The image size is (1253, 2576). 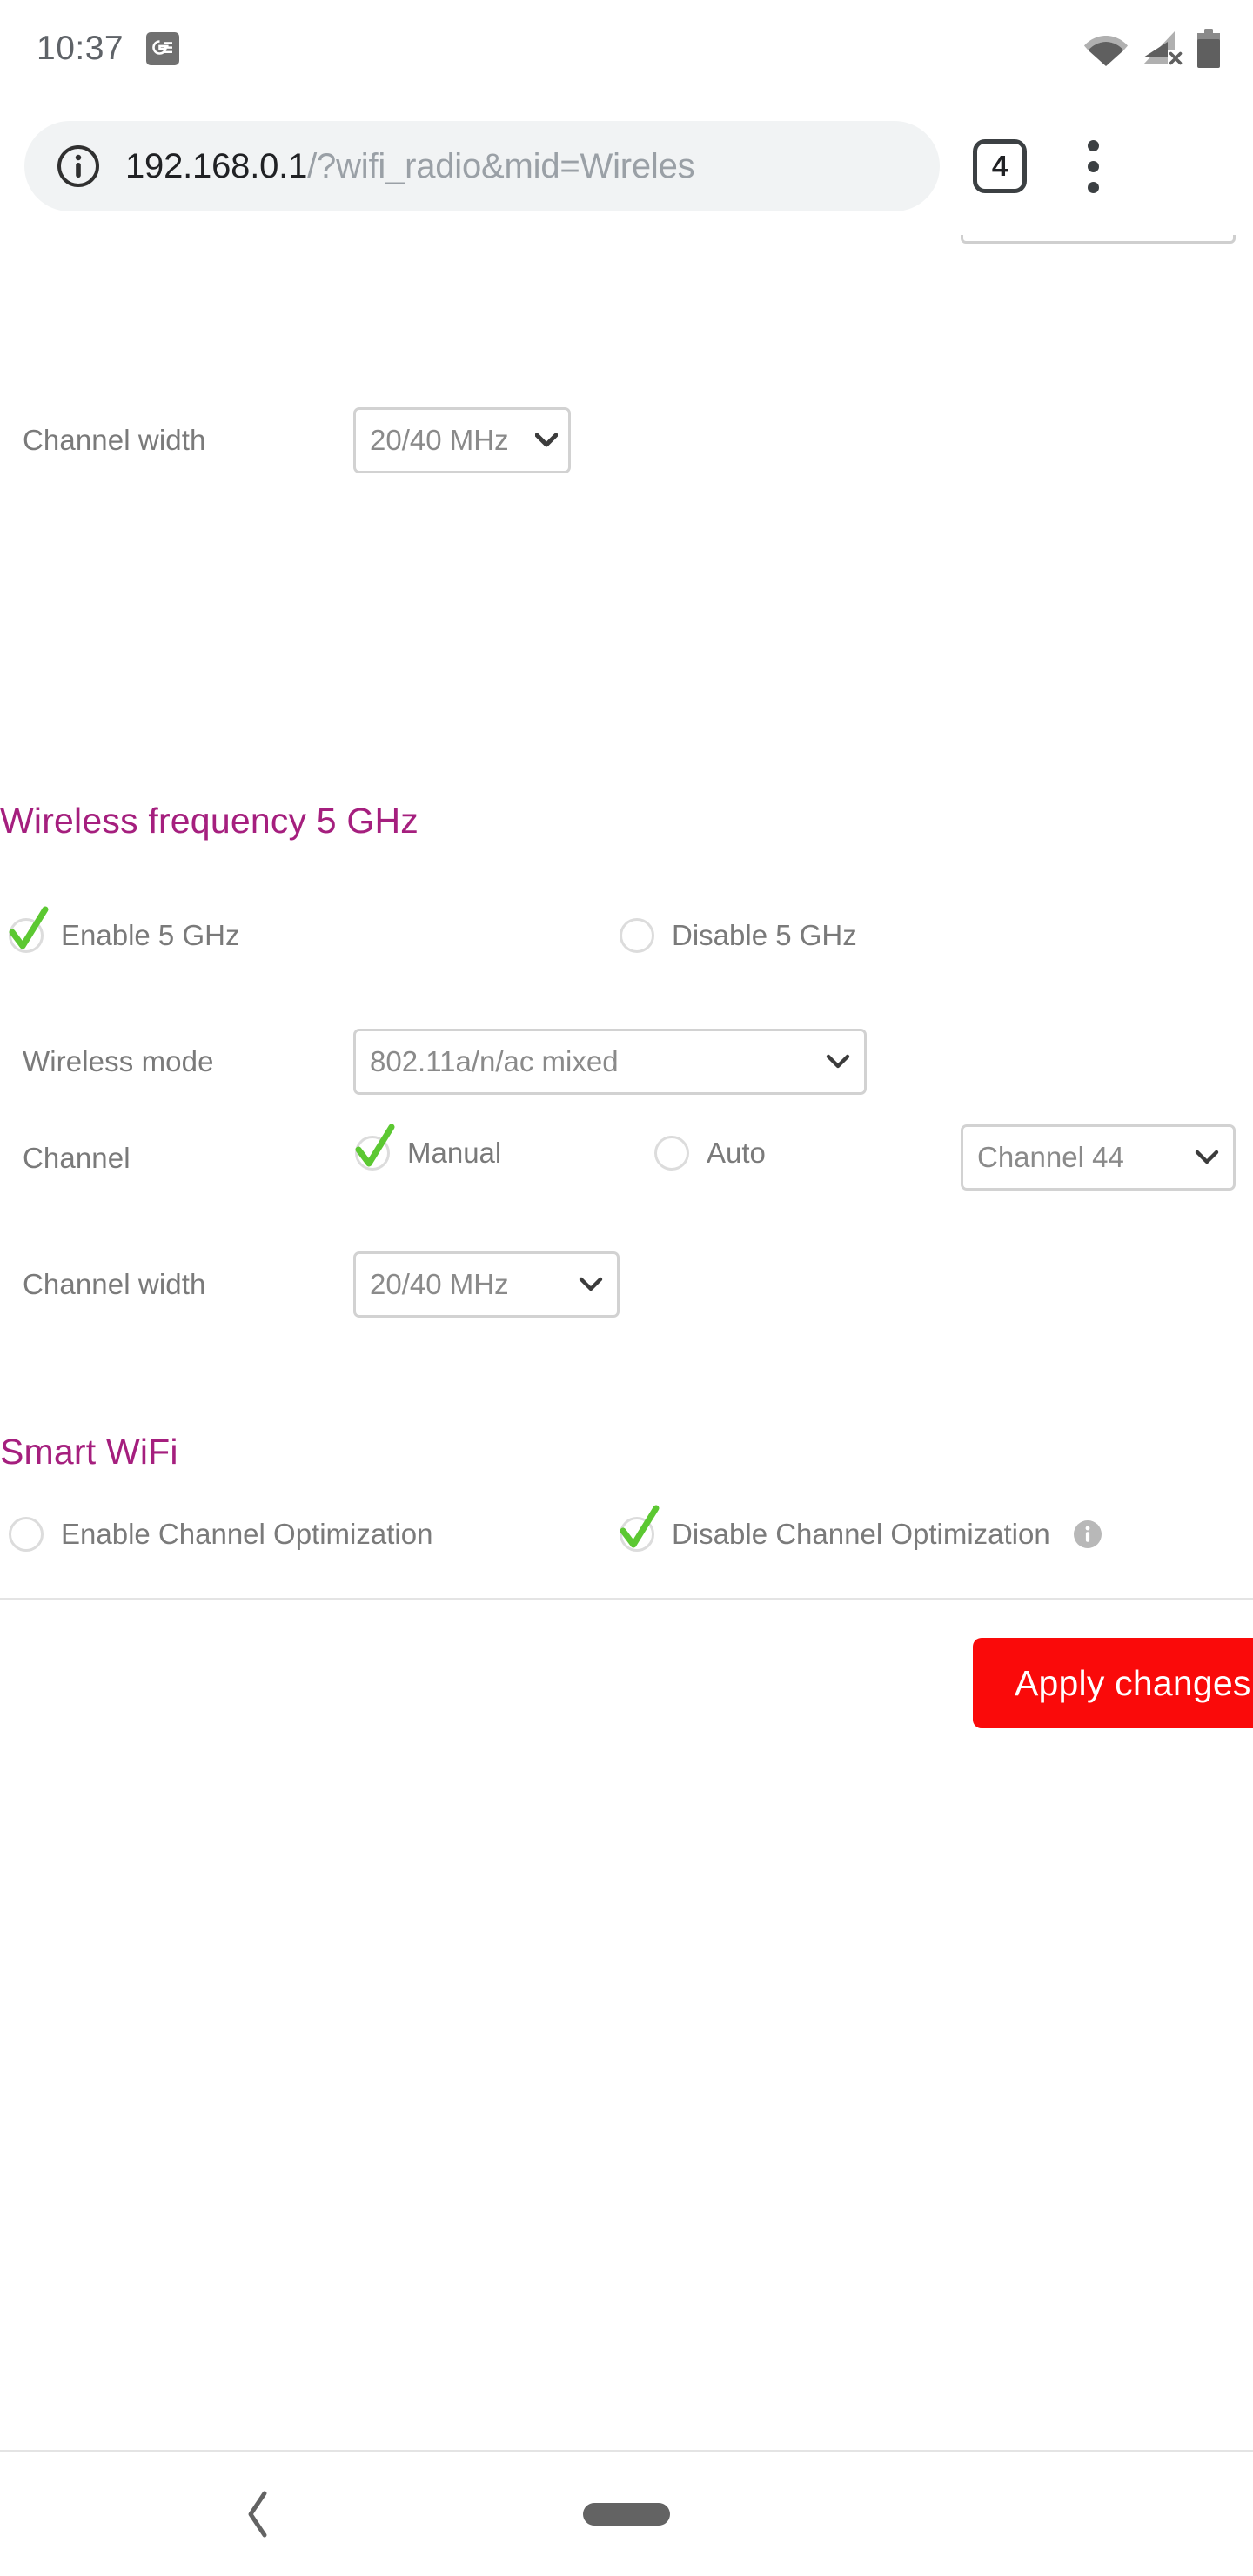 I want to click on channel-width-row-24ghz: Channel width 20/40 MHz, so click(x=632, y=440).